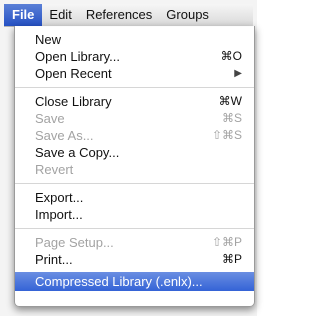 The height and width of the screenshot is (316, 320). What do you see at coordinates (50, 118) in the screenshot?
I see `menu-item-label: Save` at bounding box center [50, 118].